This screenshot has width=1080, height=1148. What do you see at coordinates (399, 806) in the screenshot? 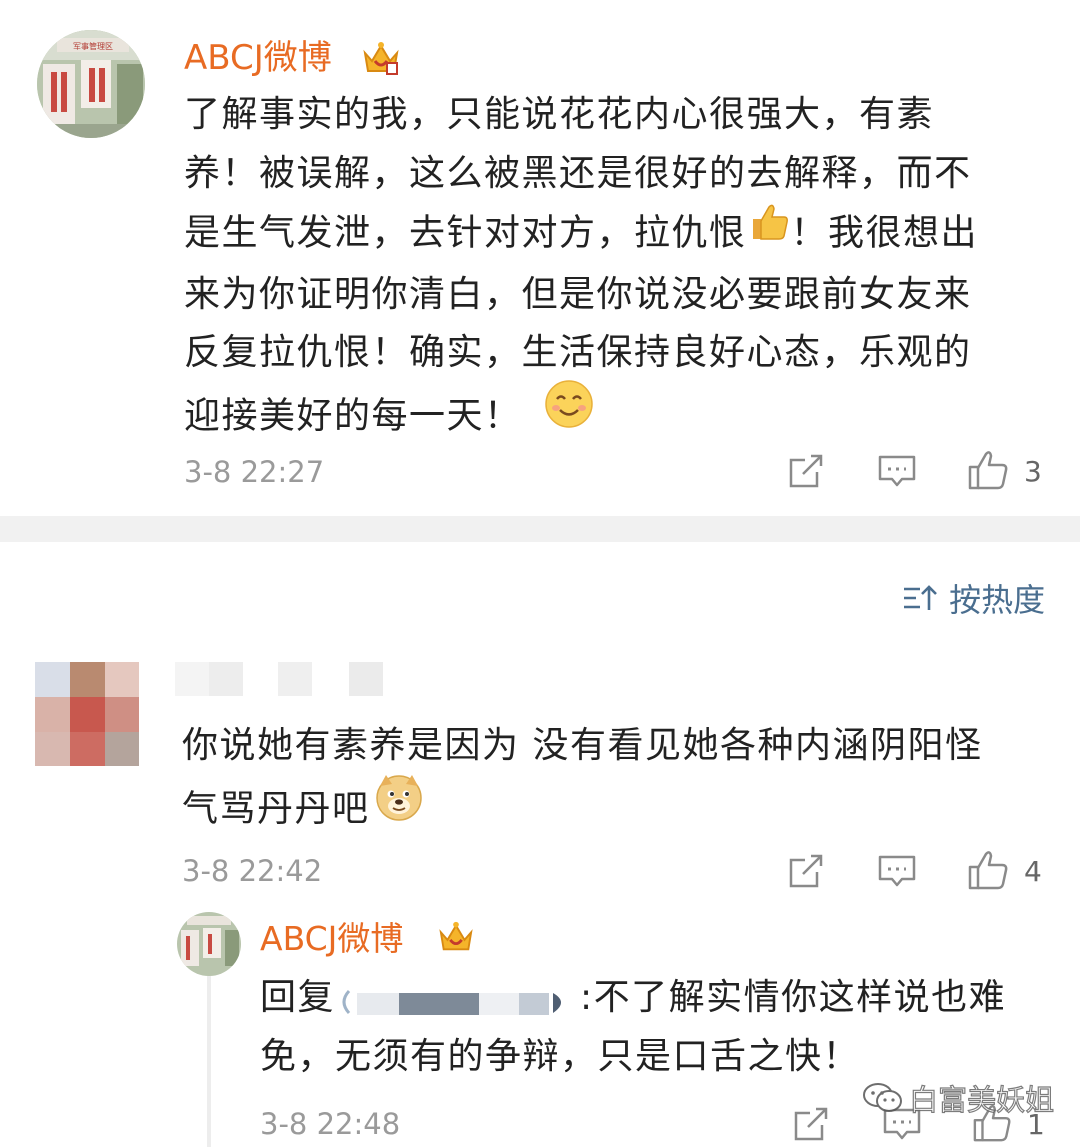
I see `doge-emoji` at bounding box center [399, 806].